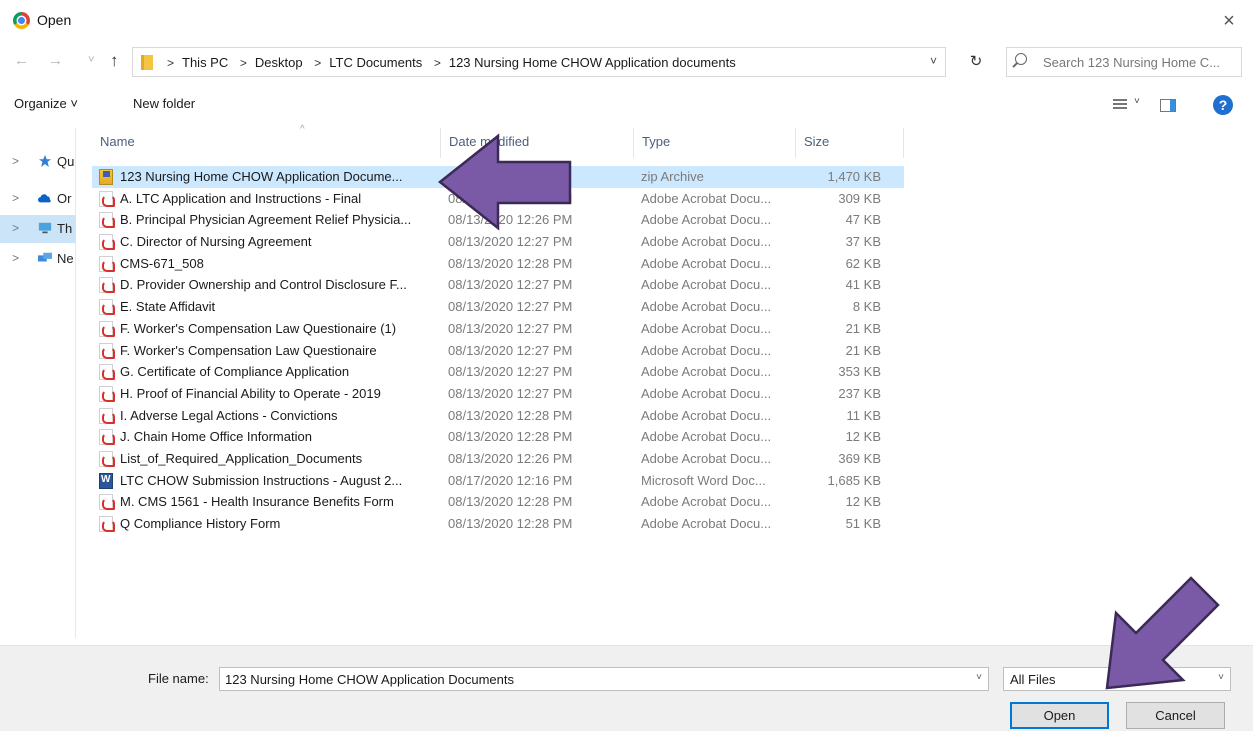 This screenshot has height=731, width=1253. I want to click on nav-node-onedrive: > Or, so click(38, 199).